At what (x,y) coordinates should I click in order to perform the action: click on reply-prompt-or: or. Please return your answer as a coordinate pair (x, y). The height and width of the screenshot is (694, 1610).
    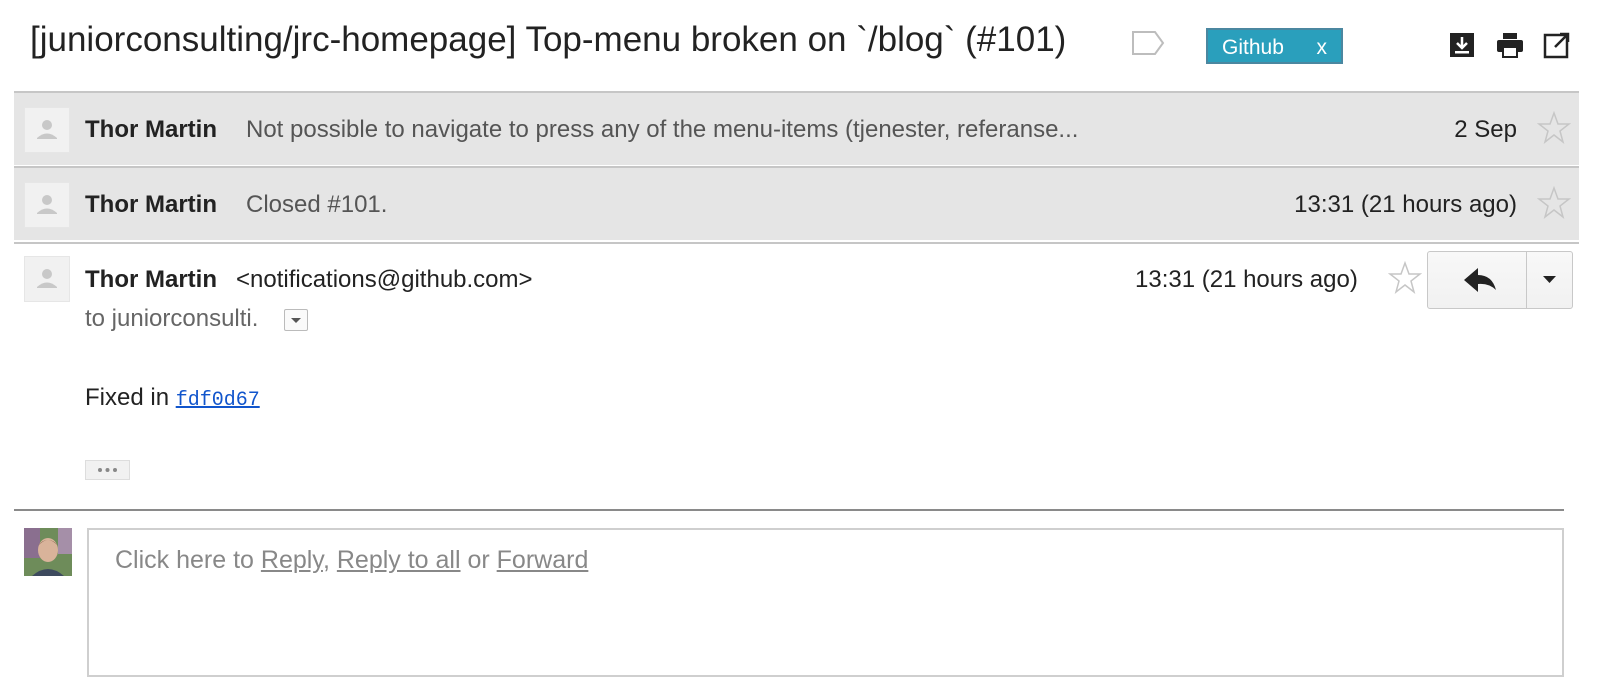
    Looking at the image, I should click on (478, 560).